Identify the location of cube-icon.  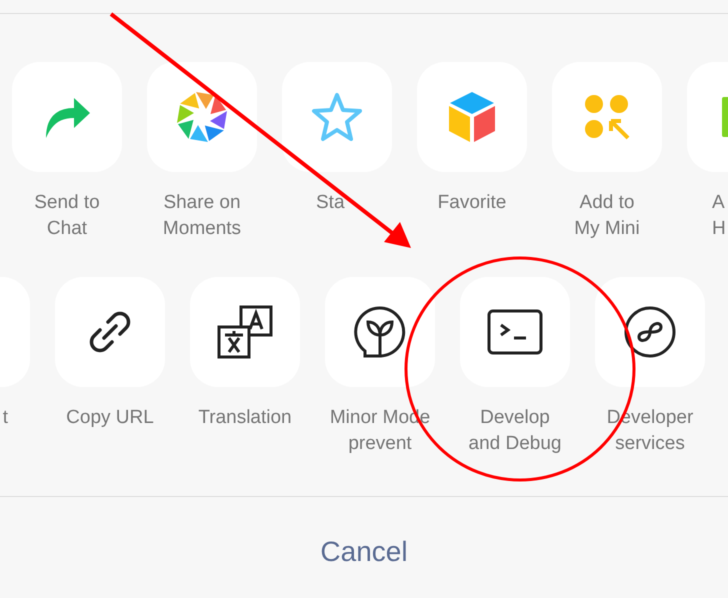
(472, 117).